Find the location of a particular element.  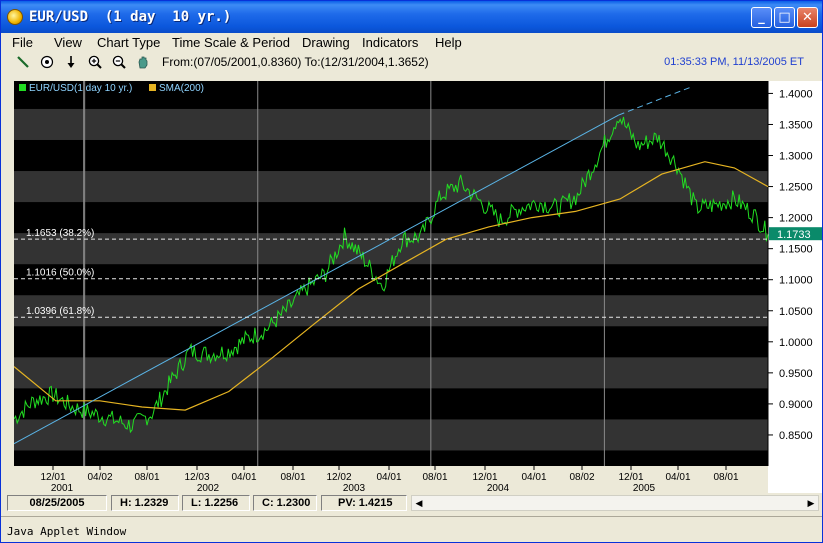

arrow-down-icon is located at coordinates (71, 62).